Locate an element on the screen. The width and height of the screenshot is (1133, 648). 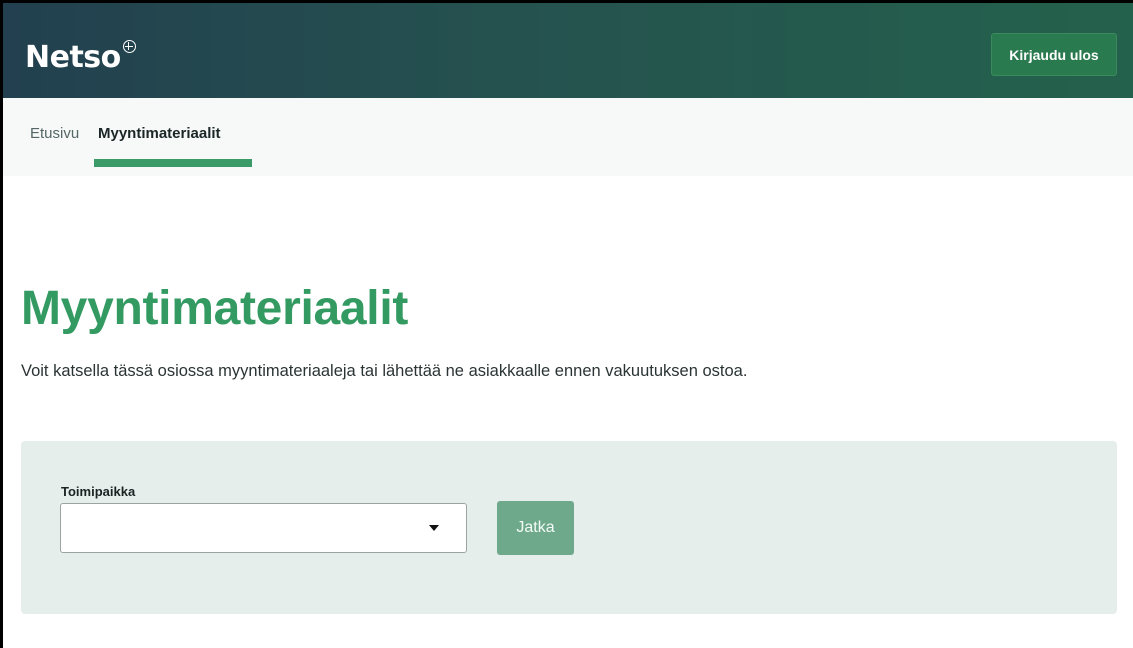
main-navigation: Etusivu Myyntimateriaalit is located at coordinates (568, 137).